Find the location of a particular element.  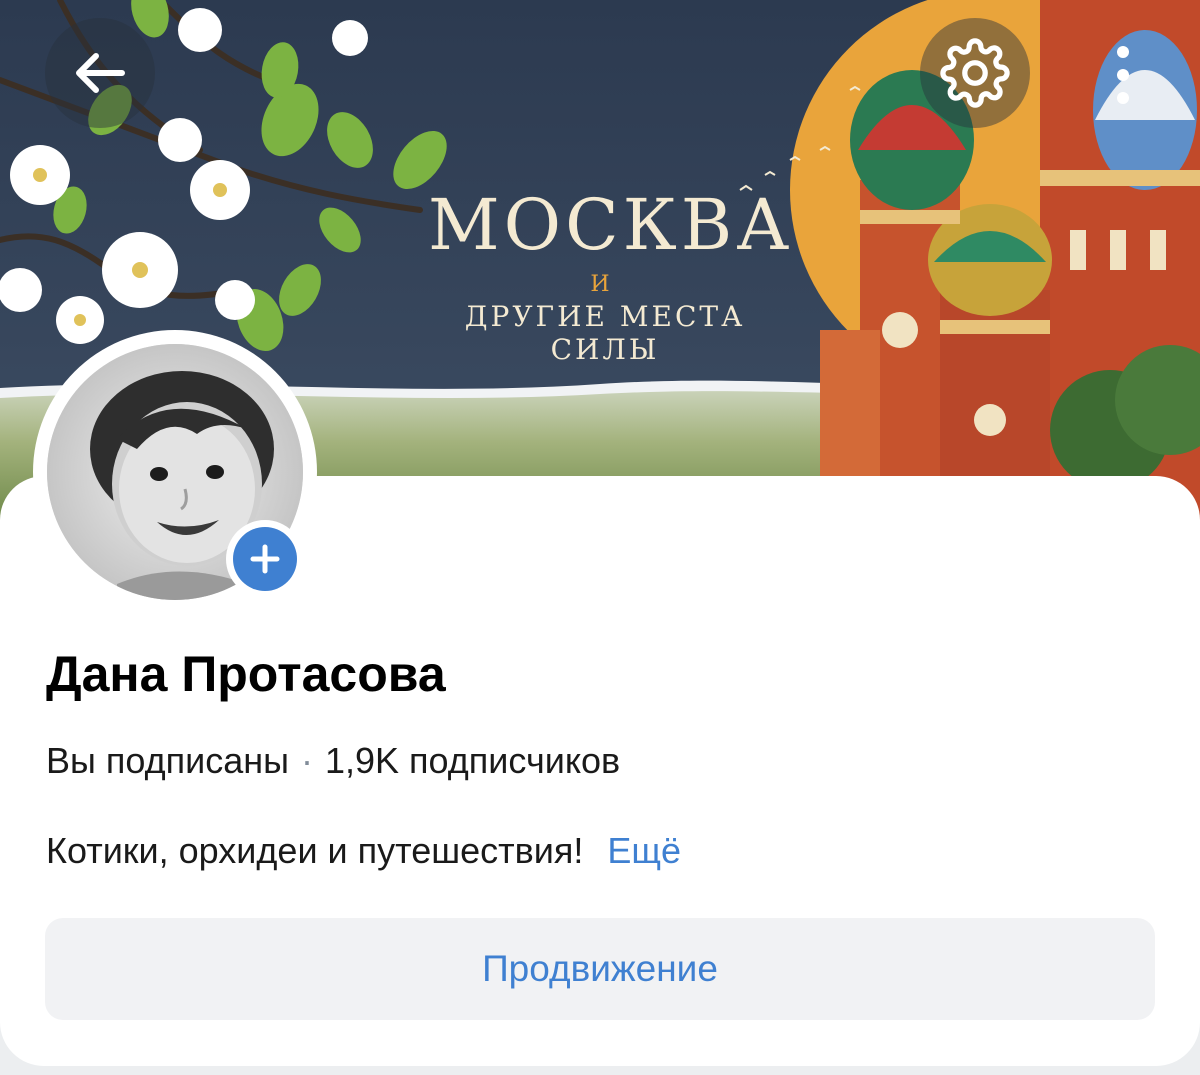

profile-stats: Вы подписаны · 1,9K подписчиков is located at coordinates (333, 761).